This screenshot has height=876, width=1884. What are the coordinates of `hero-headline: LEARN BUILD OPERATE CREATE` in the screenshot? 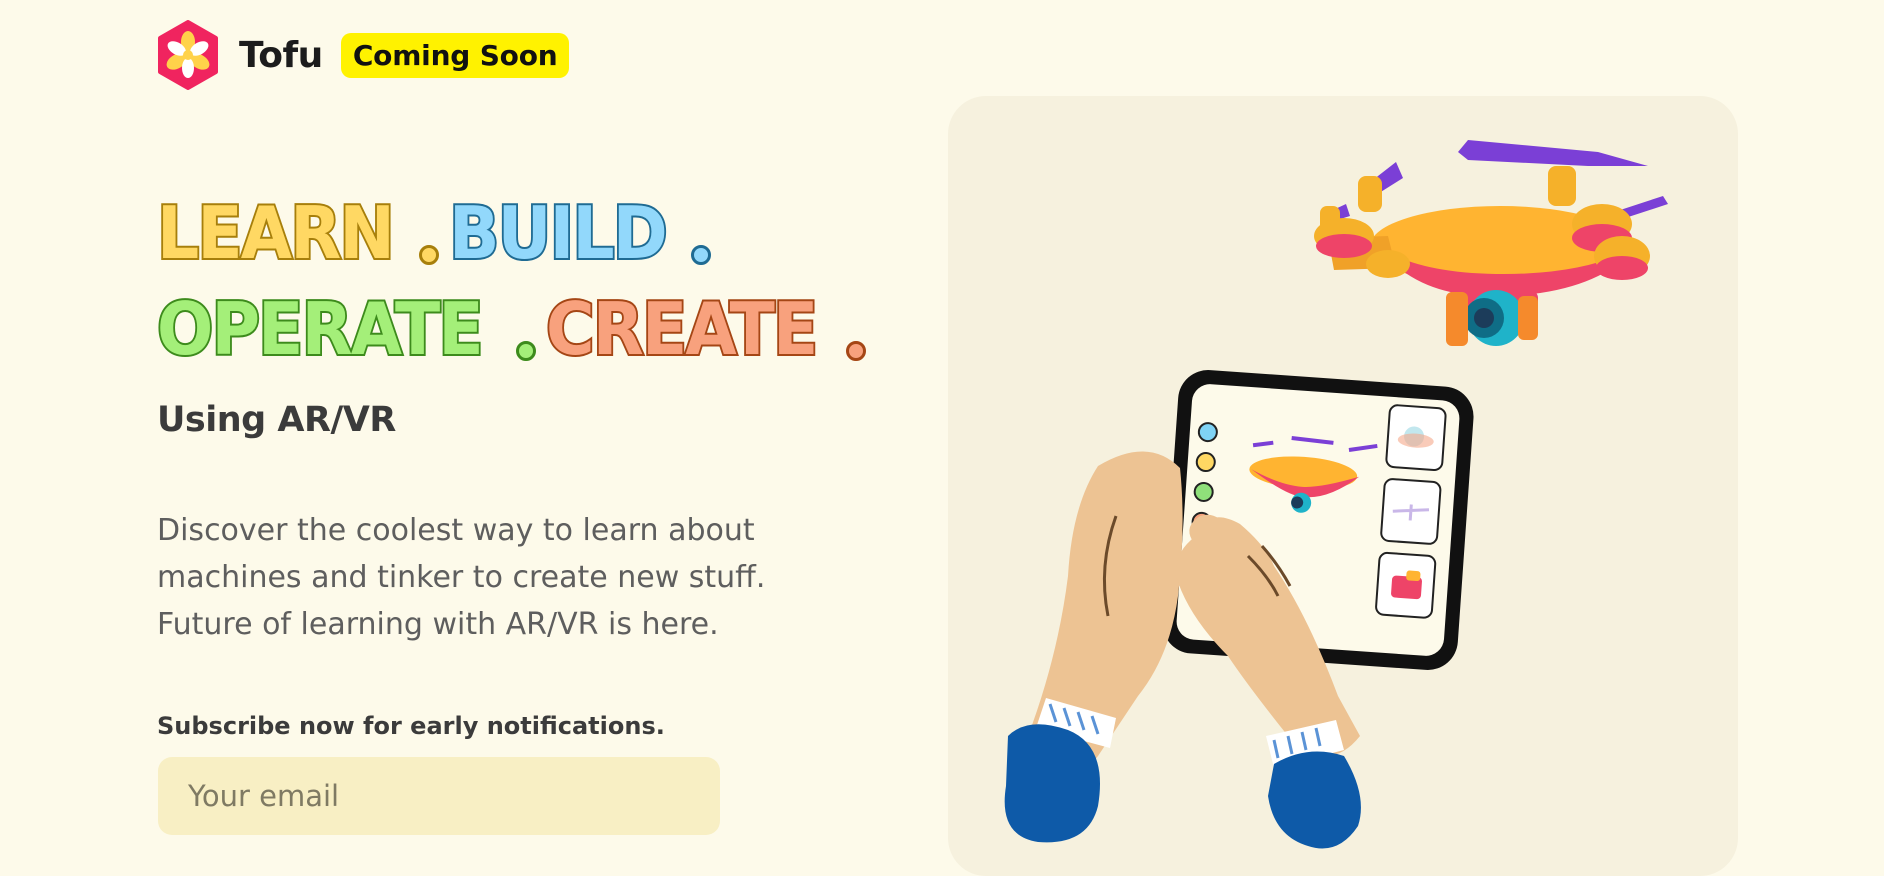 It's located at (510, 281).